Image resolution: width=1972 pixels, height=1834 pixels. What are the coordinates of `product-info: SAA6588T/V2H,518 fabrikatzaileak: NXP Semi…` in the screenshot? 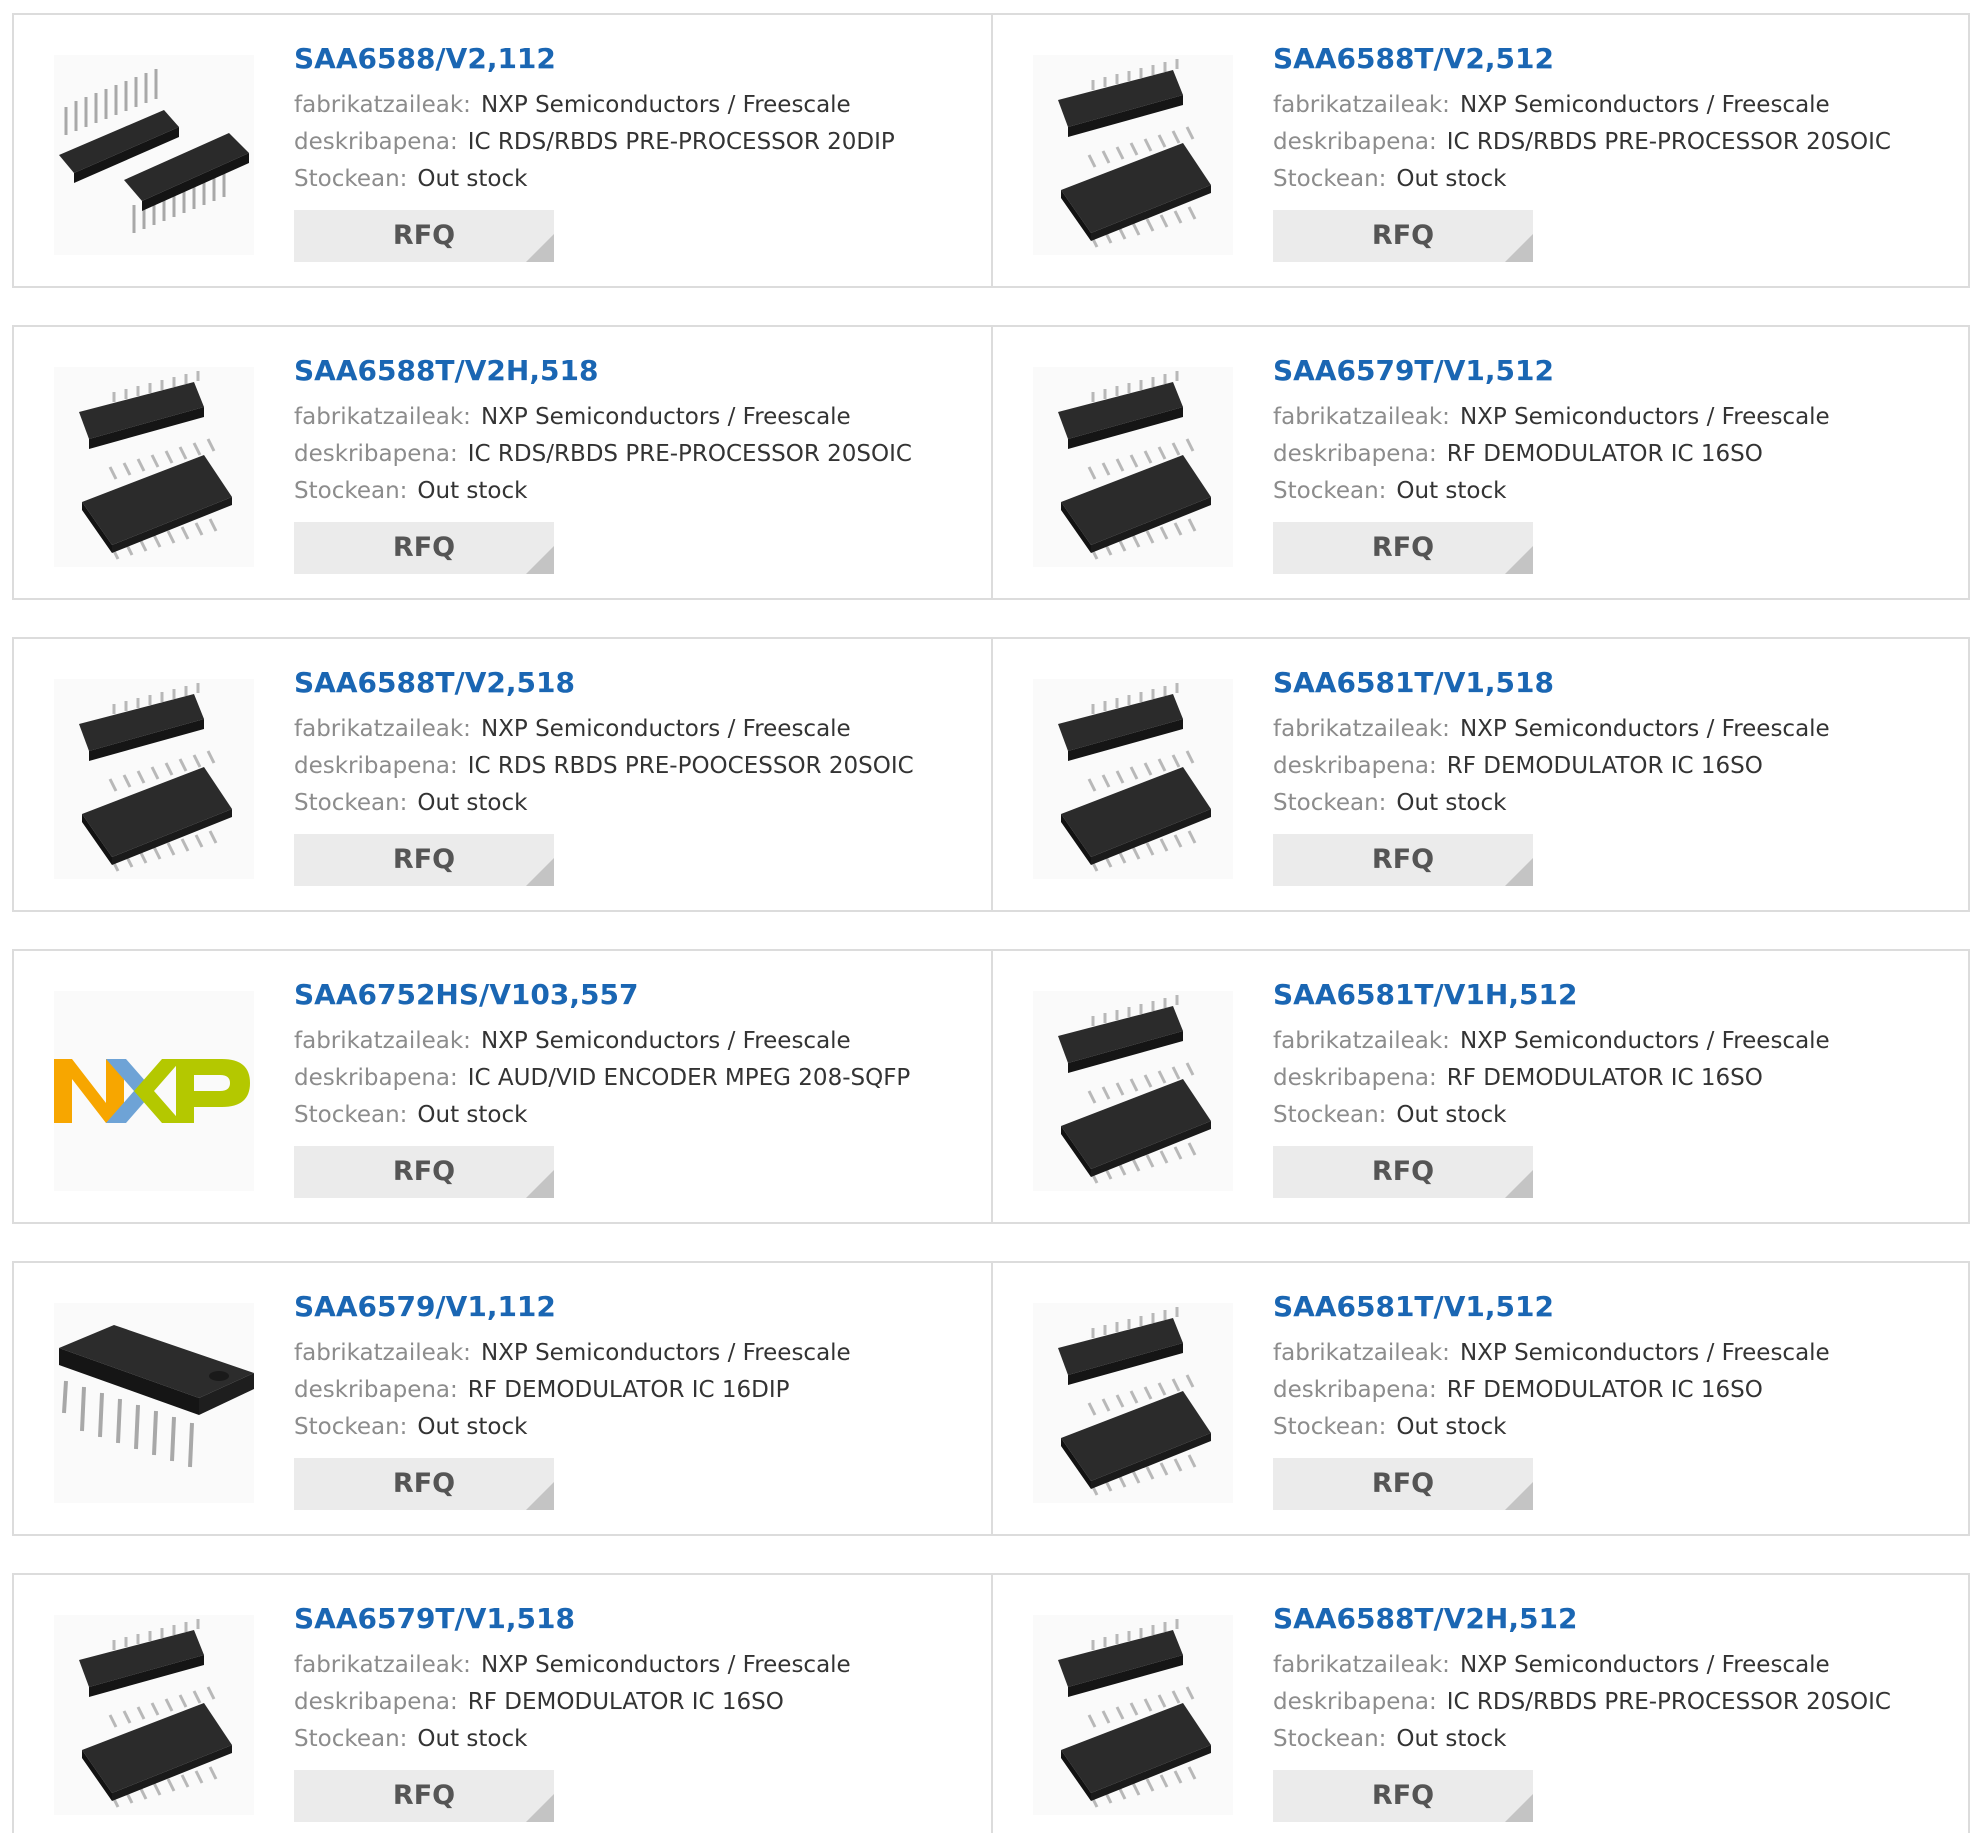 It's located at (603, 463).